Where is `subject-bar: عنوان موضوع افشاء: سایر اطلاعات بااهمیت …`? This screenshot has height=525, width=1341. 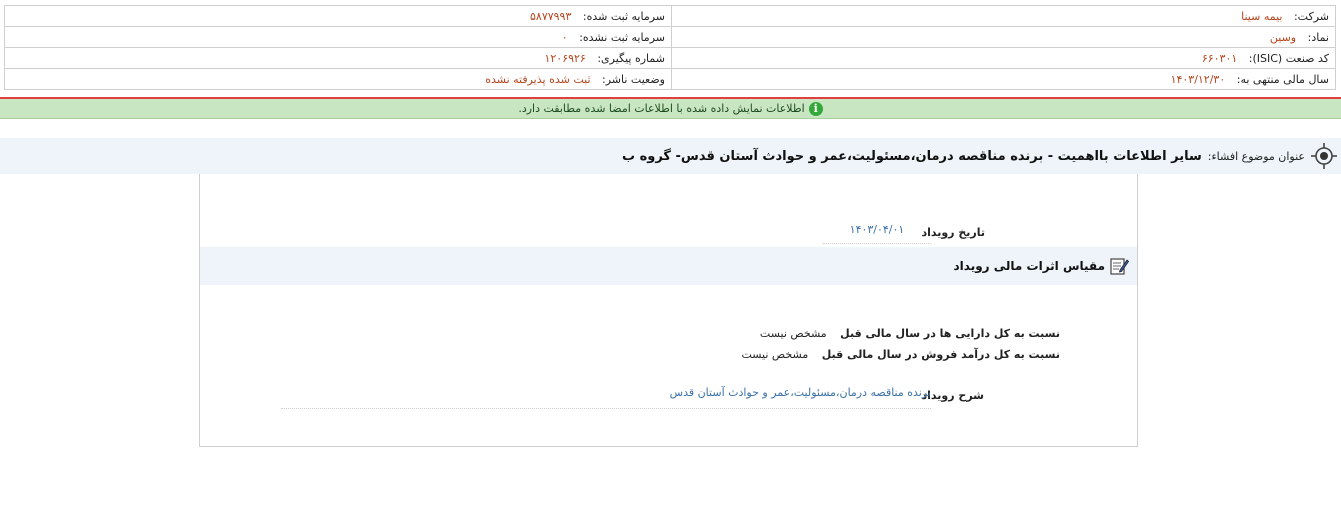 subject-bar: عنوان موضوع افشاء: سایر اطلاعات بااهمیت … is located at coordinates (670, 156).